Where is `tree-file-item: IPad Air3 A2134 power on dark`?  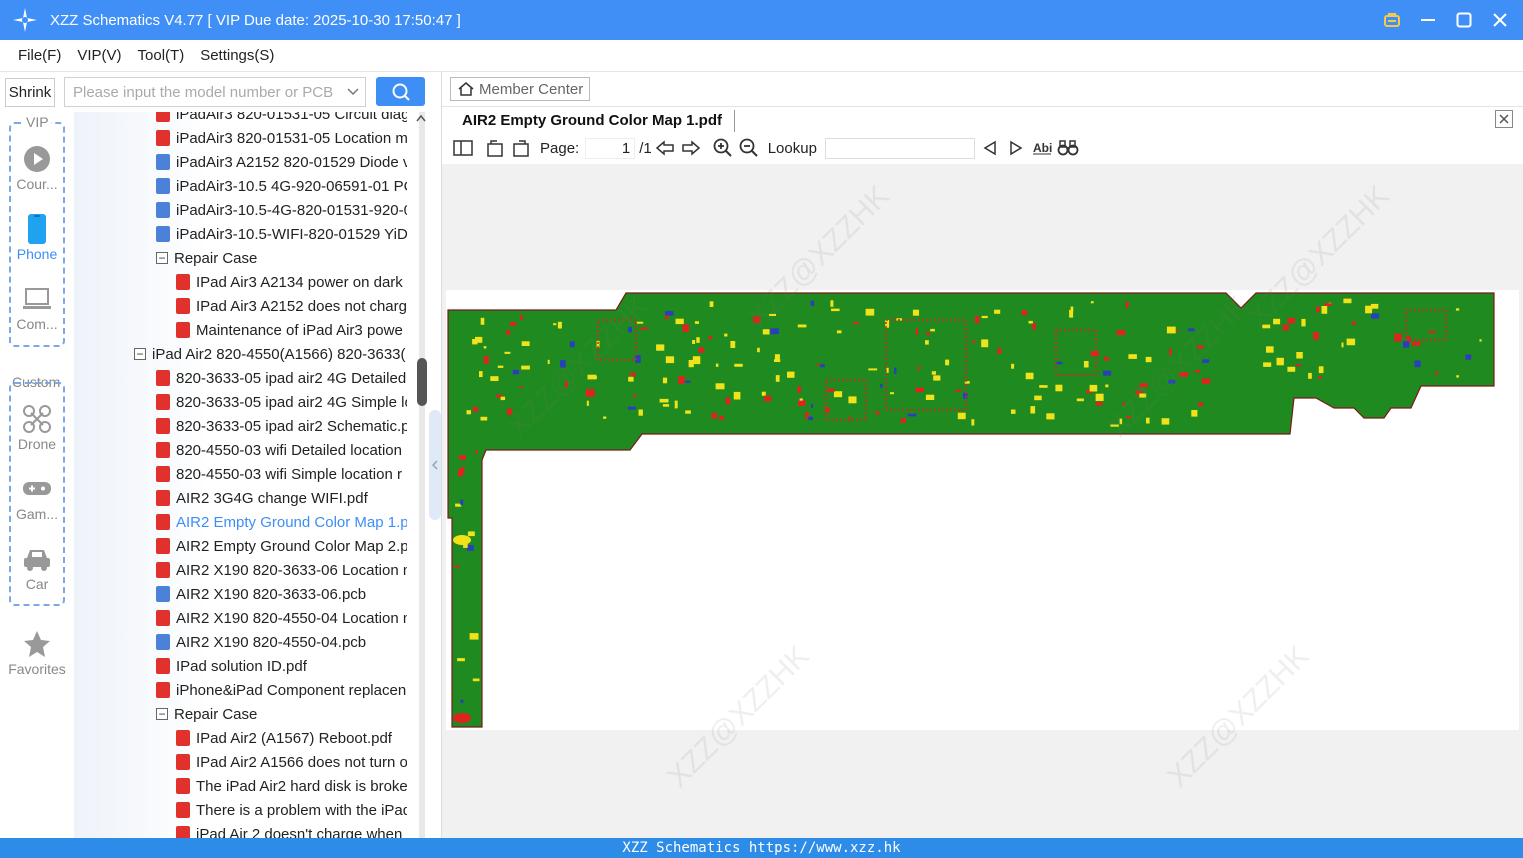
tree-file-item: IPad Air3 A2134 power on dark is located at coordinates (289, 282).